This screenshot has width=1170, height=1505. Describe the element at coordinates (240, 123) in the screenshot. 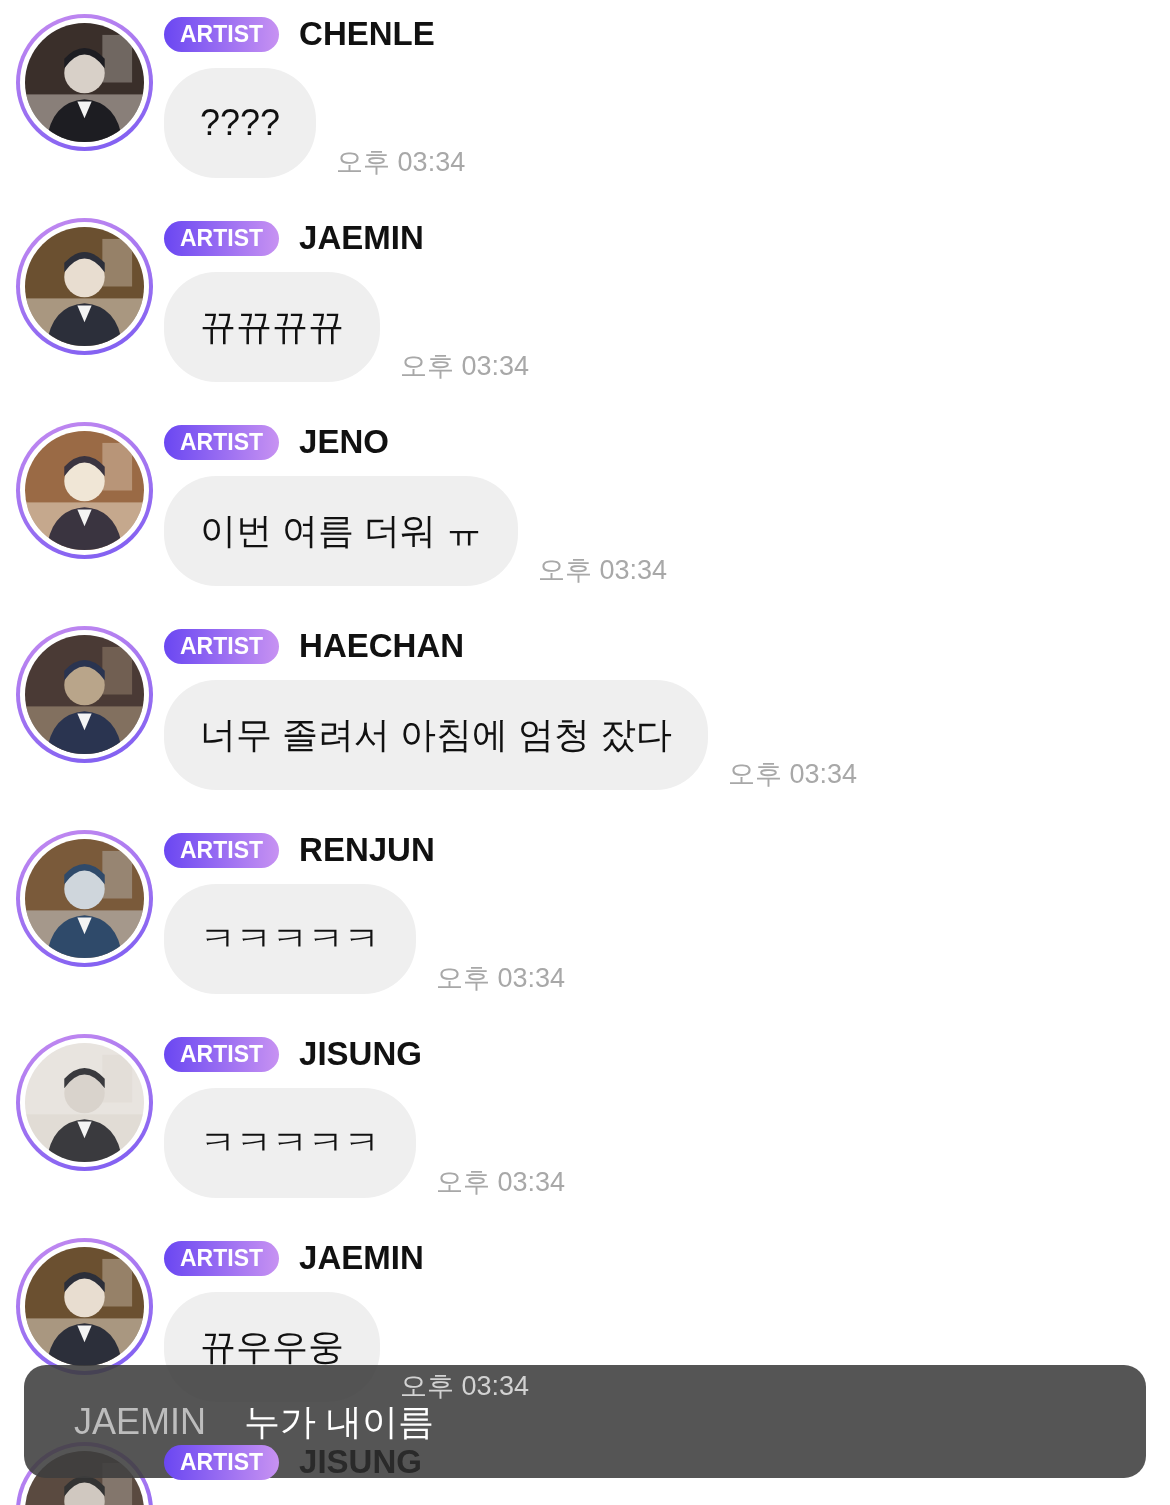

I see `message-bubble: ????` at that location.